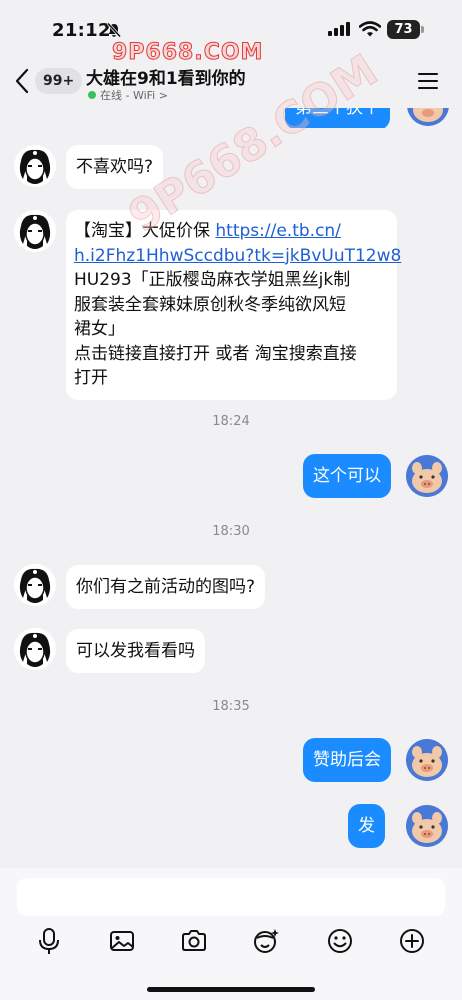  What do you see at coordinates (231, 934) in the screenshot?
I see `message-composer` at bounding box center [231, 934].